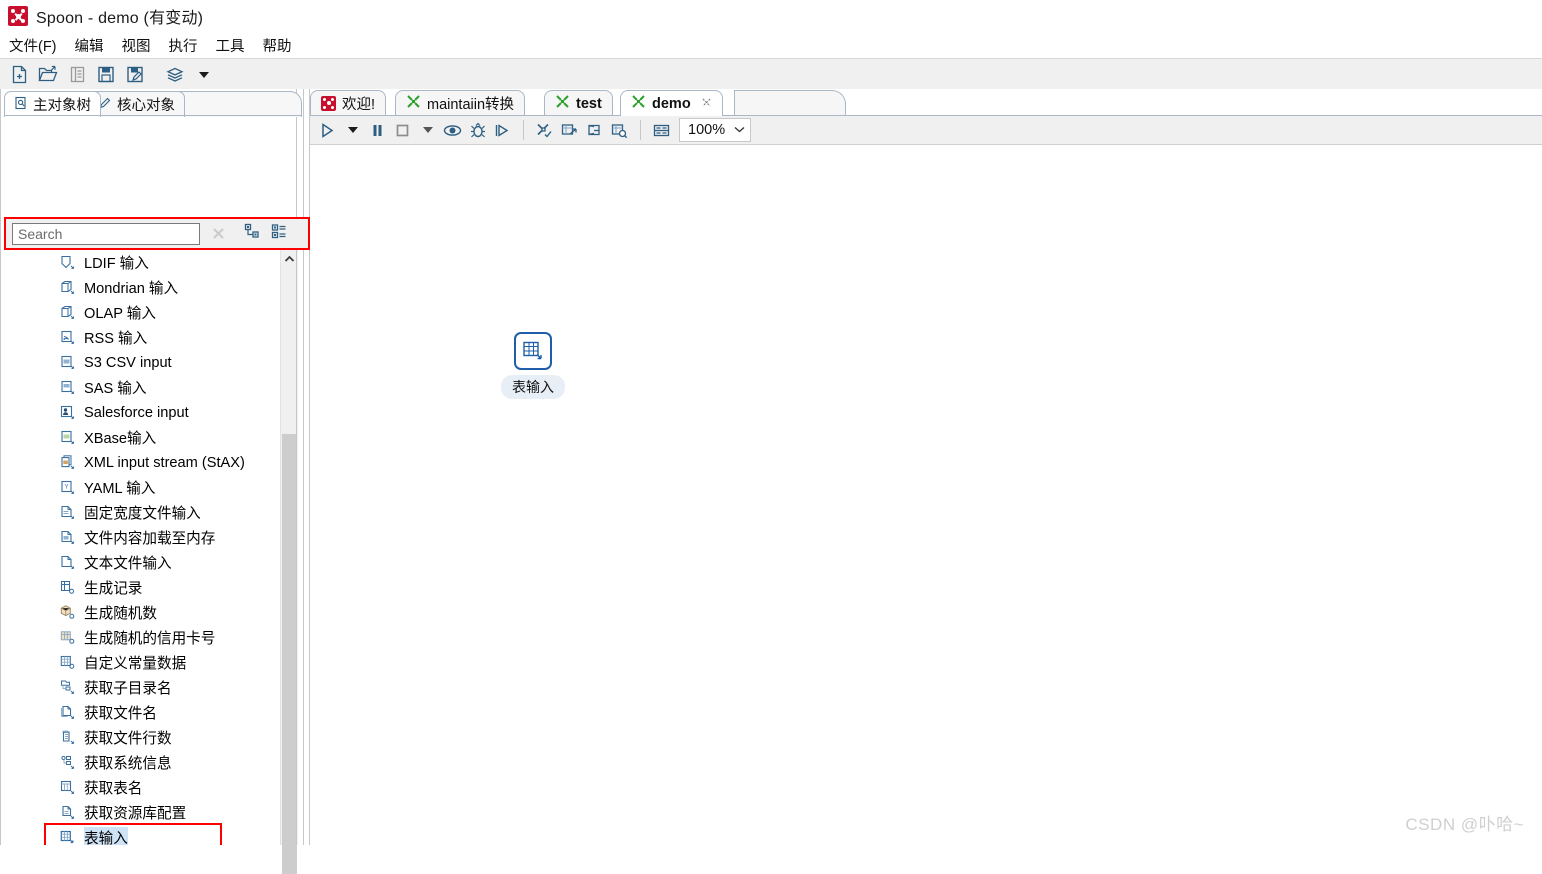 The width and height of the screenshot is (1542, 874). I want to click on tab-core-objects: 核心对象, so click(136, 104).